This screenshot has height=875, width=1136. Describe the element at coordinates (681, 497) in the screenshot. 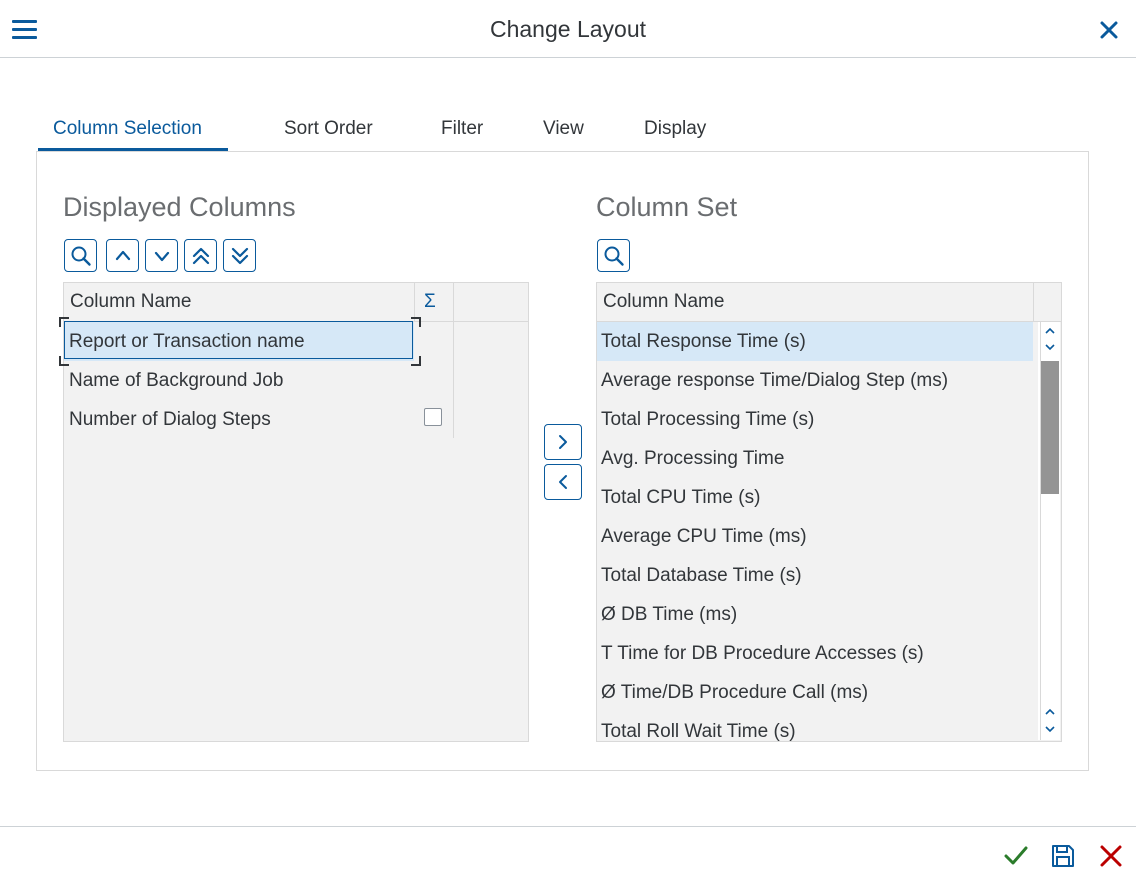

I see `row-label: Total CPU Time (s)` at that location.